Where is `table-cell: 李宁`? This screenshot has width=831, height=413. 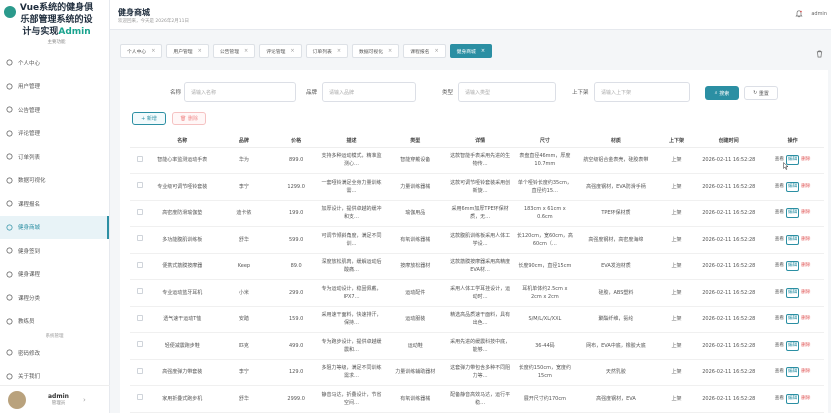 table-cell: 李宁 is located at coordinates (244, 372).